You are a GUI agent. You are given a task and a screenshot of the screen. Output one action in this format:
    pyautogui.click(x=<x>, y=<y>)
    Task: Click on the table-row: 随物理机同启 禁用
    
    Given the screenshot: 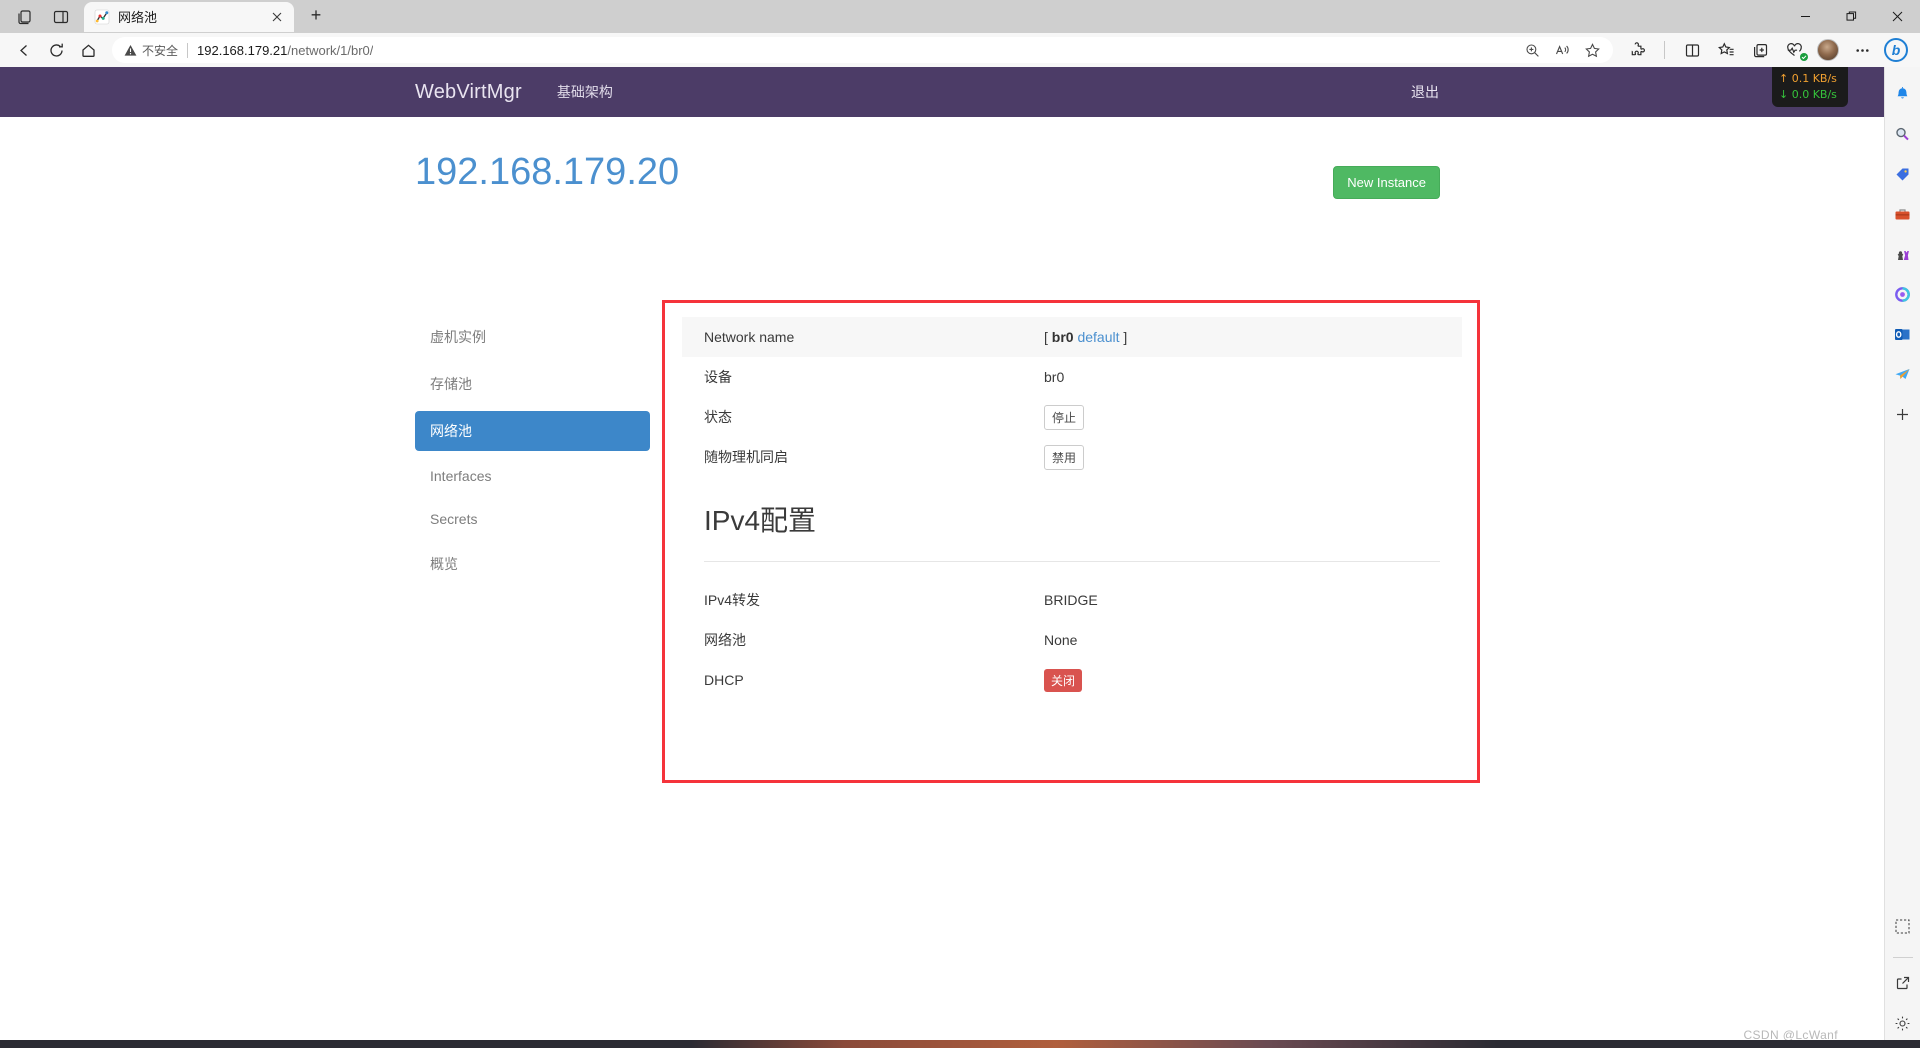 What is the action you would take?
    pyautogui.click(x=1072, y=457)
    